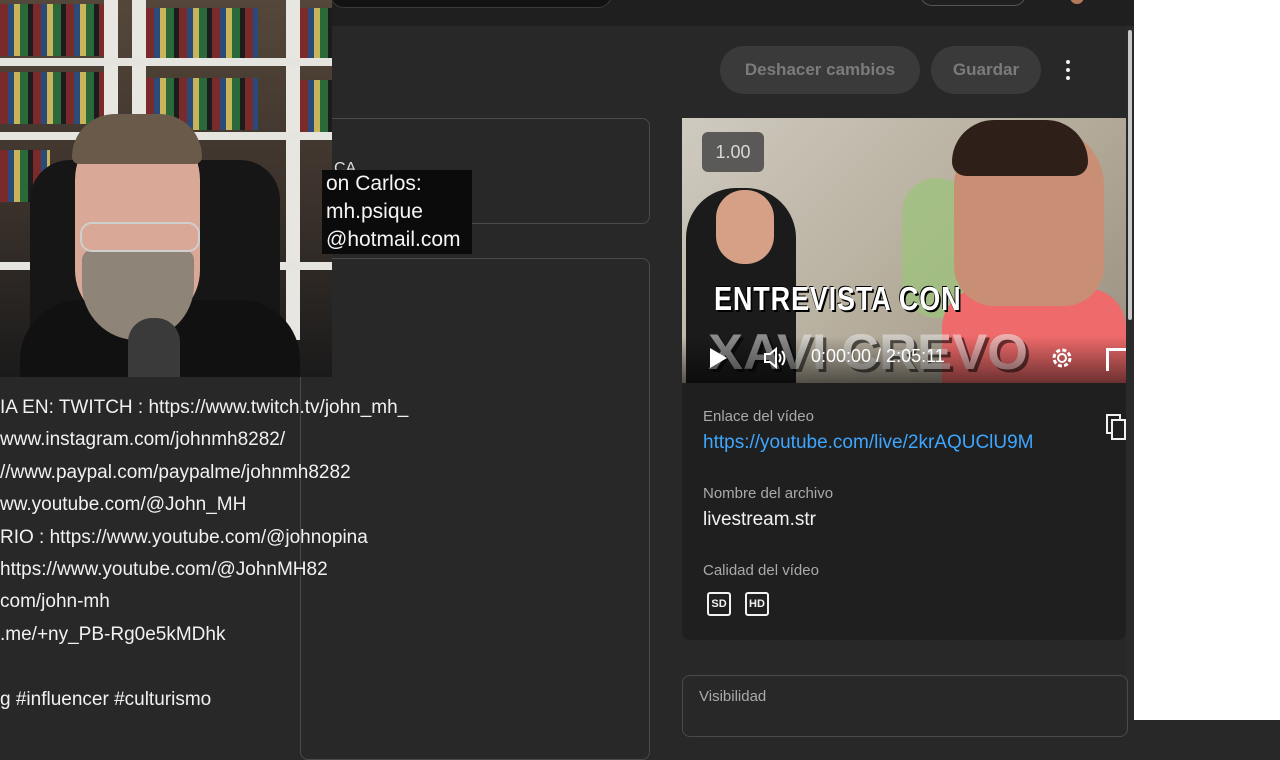 The width and height of the screenshot is (1280, 760). What do you see at coordinates (143, 440) in the screenshot?
I see `description-line: www.instagram.com/johnmh8282/` at bounding box center [143, 440].